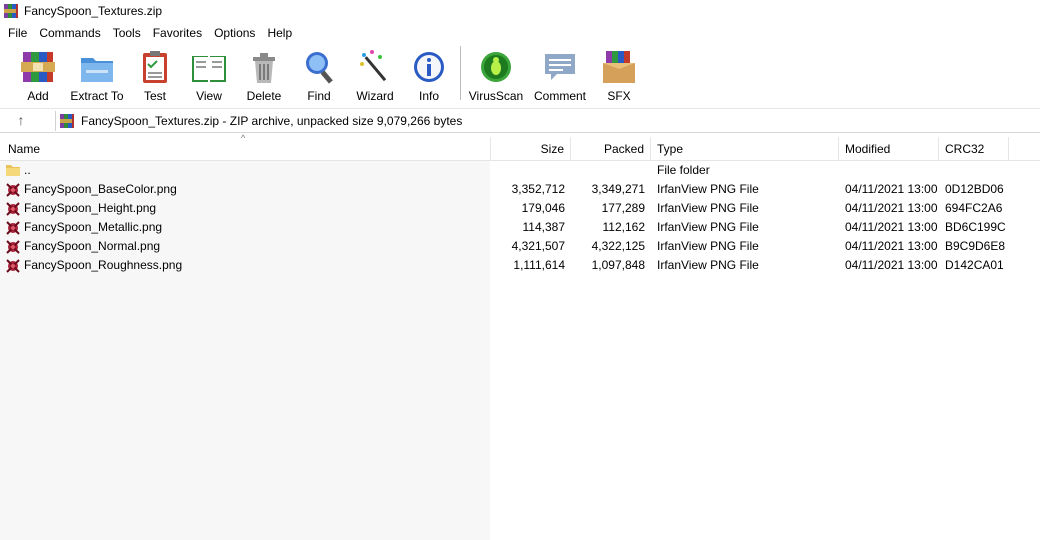 The image size is (1040, 540). I want to click on view-button: View, so click(209, 75).